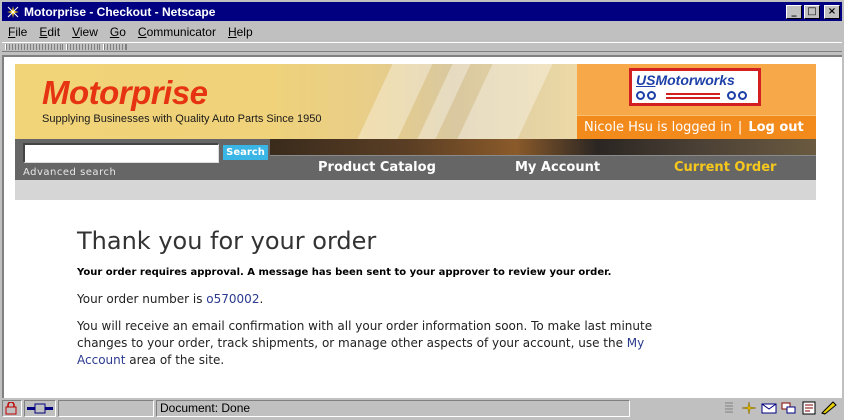 This screenshot has height=420, width=844. Describe the element at coordinates (422, 31) in the screenshot. I see `menu-bar: File Edit View Go Communicator Help` at that location.